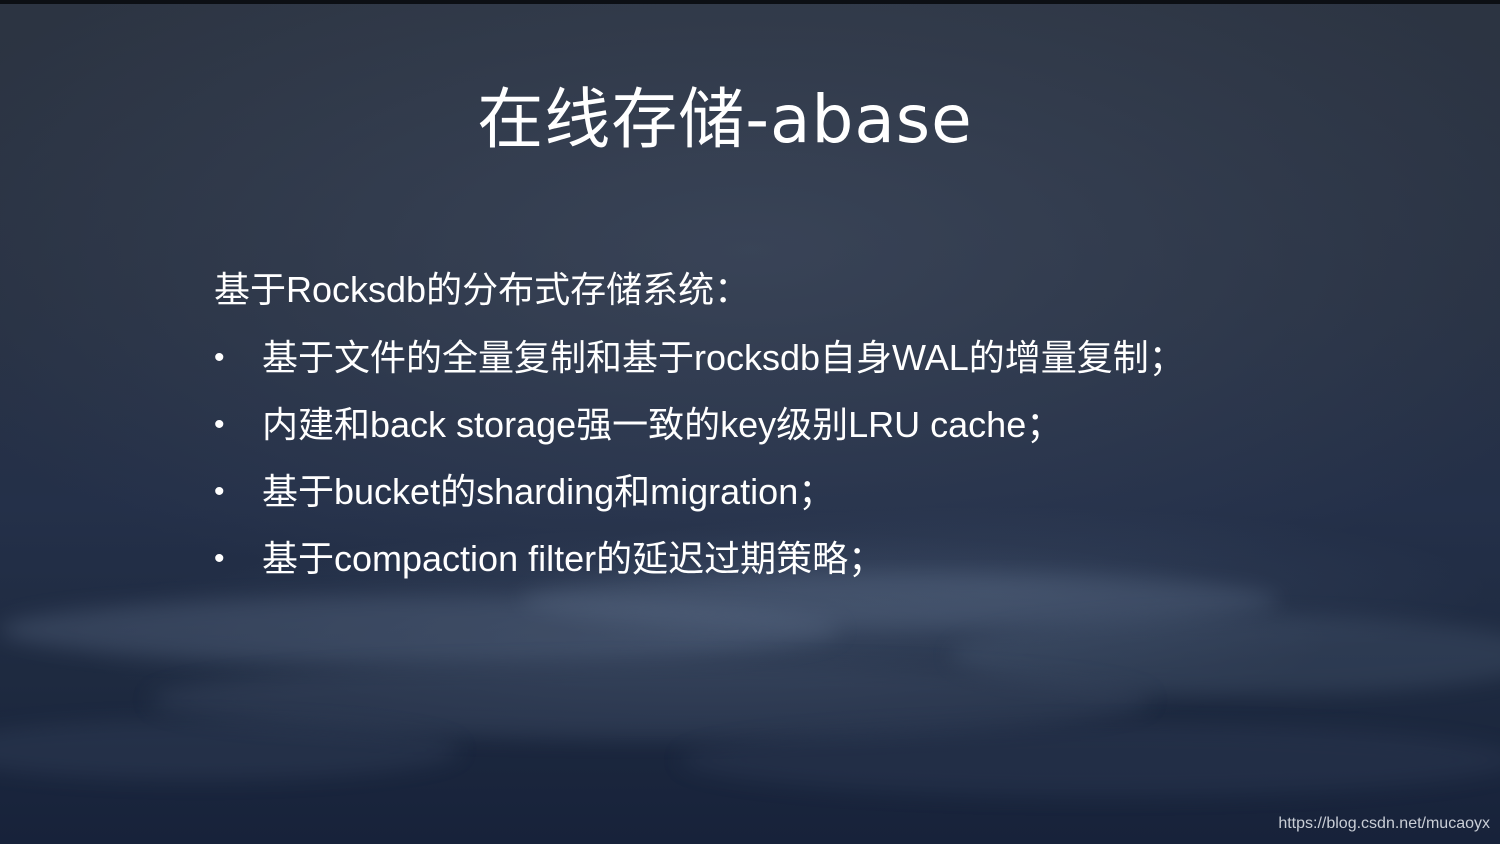 Image resolution: width=1500 pixels, height=844 pixels. What do you see at coordinates (723, 357) in the screenshot?
I see `bullet-text: 基于文件的全量复制和基于rocksdb自身WAL的增量复制；` at bounding box center [723, 357].